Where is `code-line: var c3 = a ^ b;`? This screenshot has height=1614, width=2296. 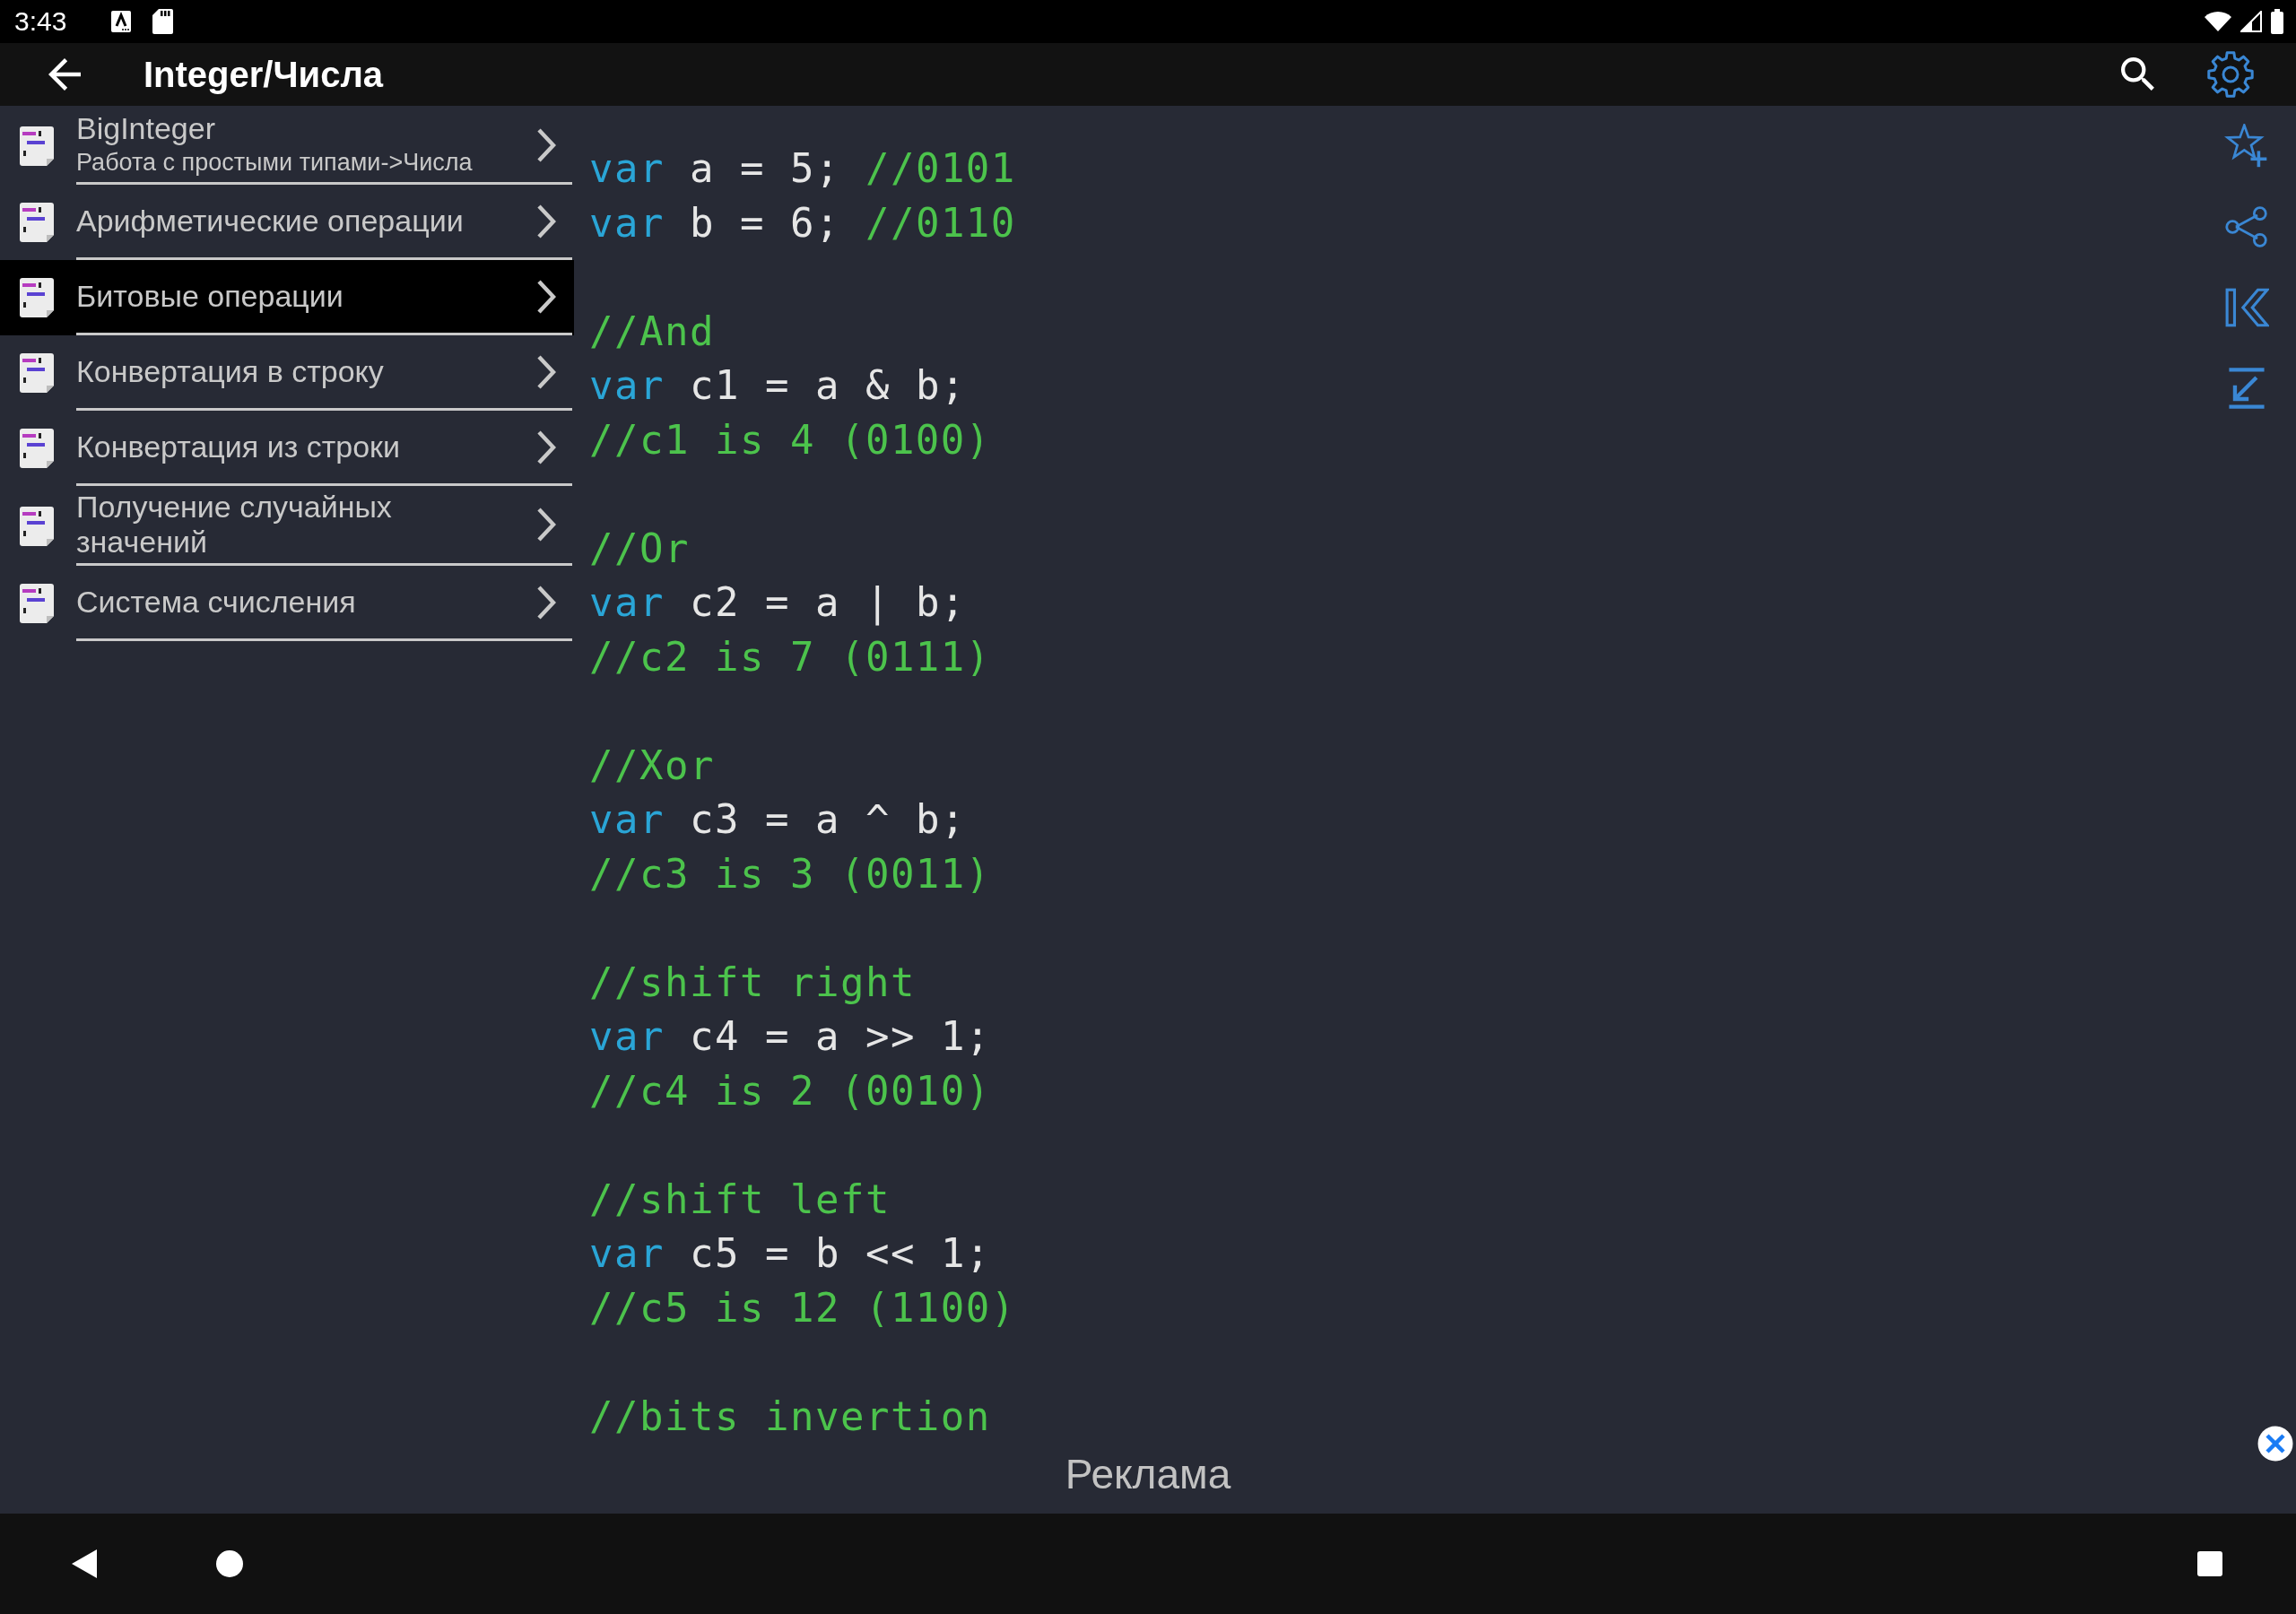
code-line: var c3 = a ^ b; is located at coordinates (777, 819).